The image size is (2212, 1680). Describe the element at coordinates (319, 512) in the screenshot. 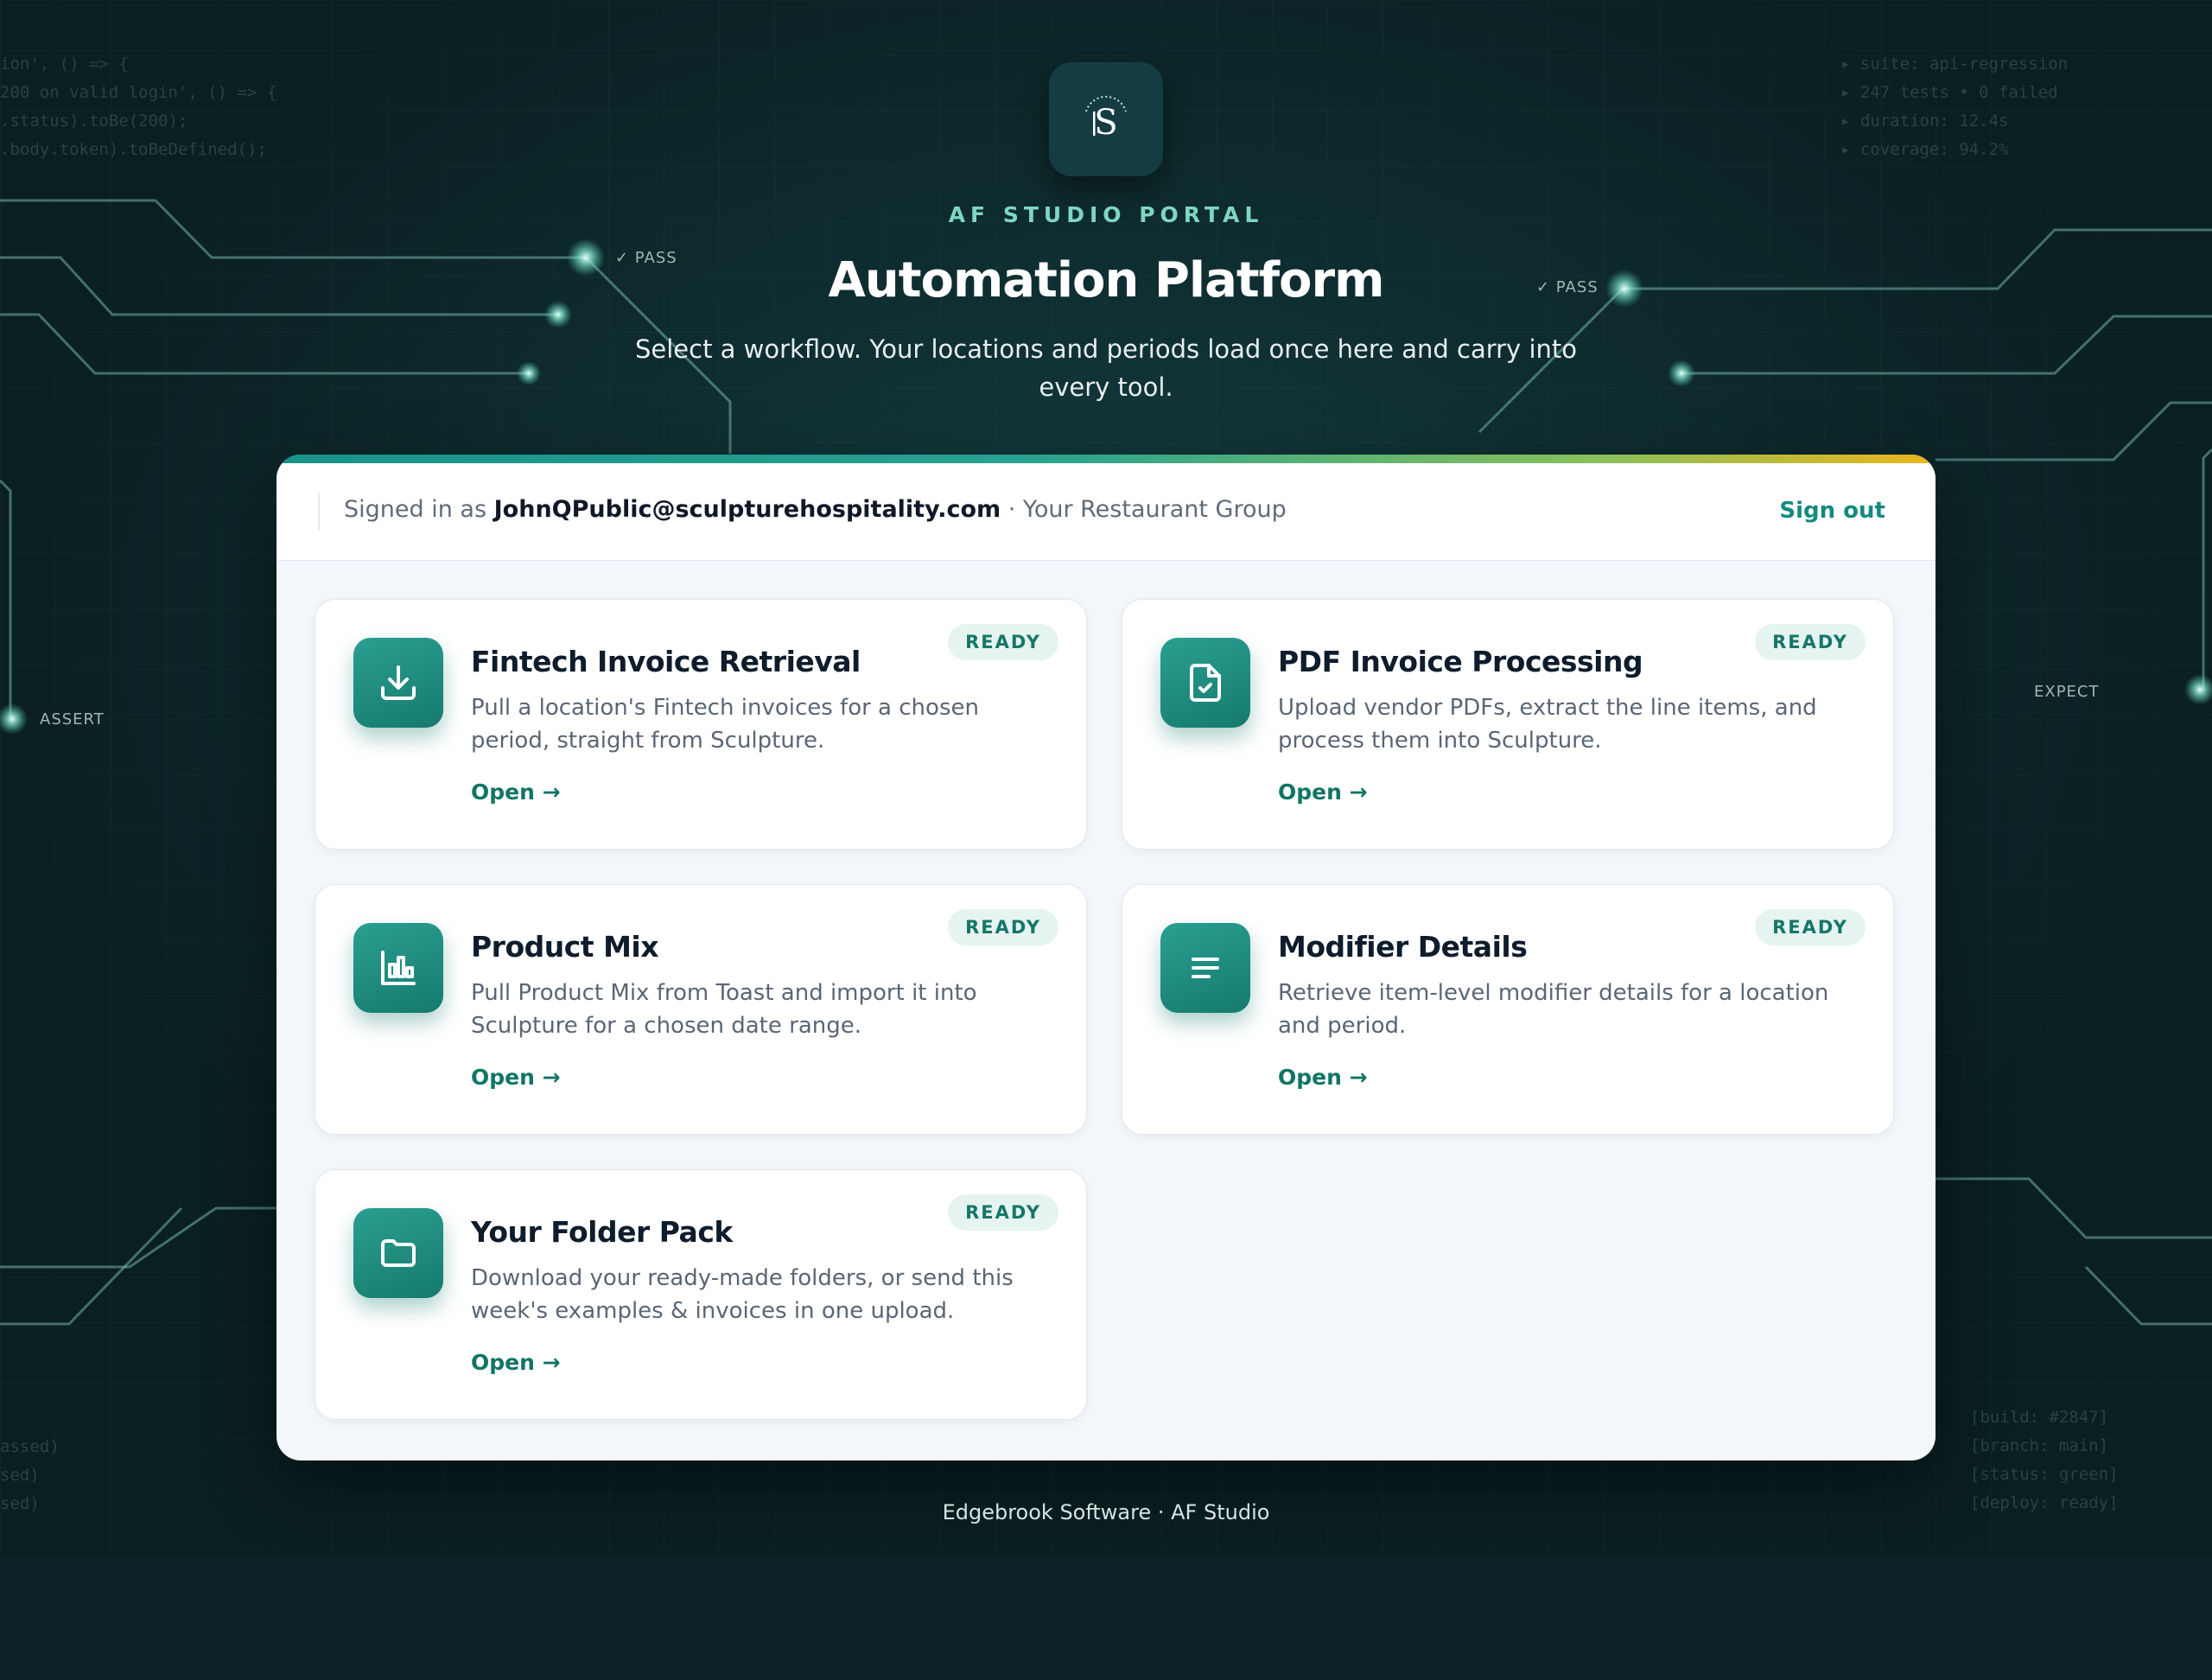

I see `session-divider` at that location.